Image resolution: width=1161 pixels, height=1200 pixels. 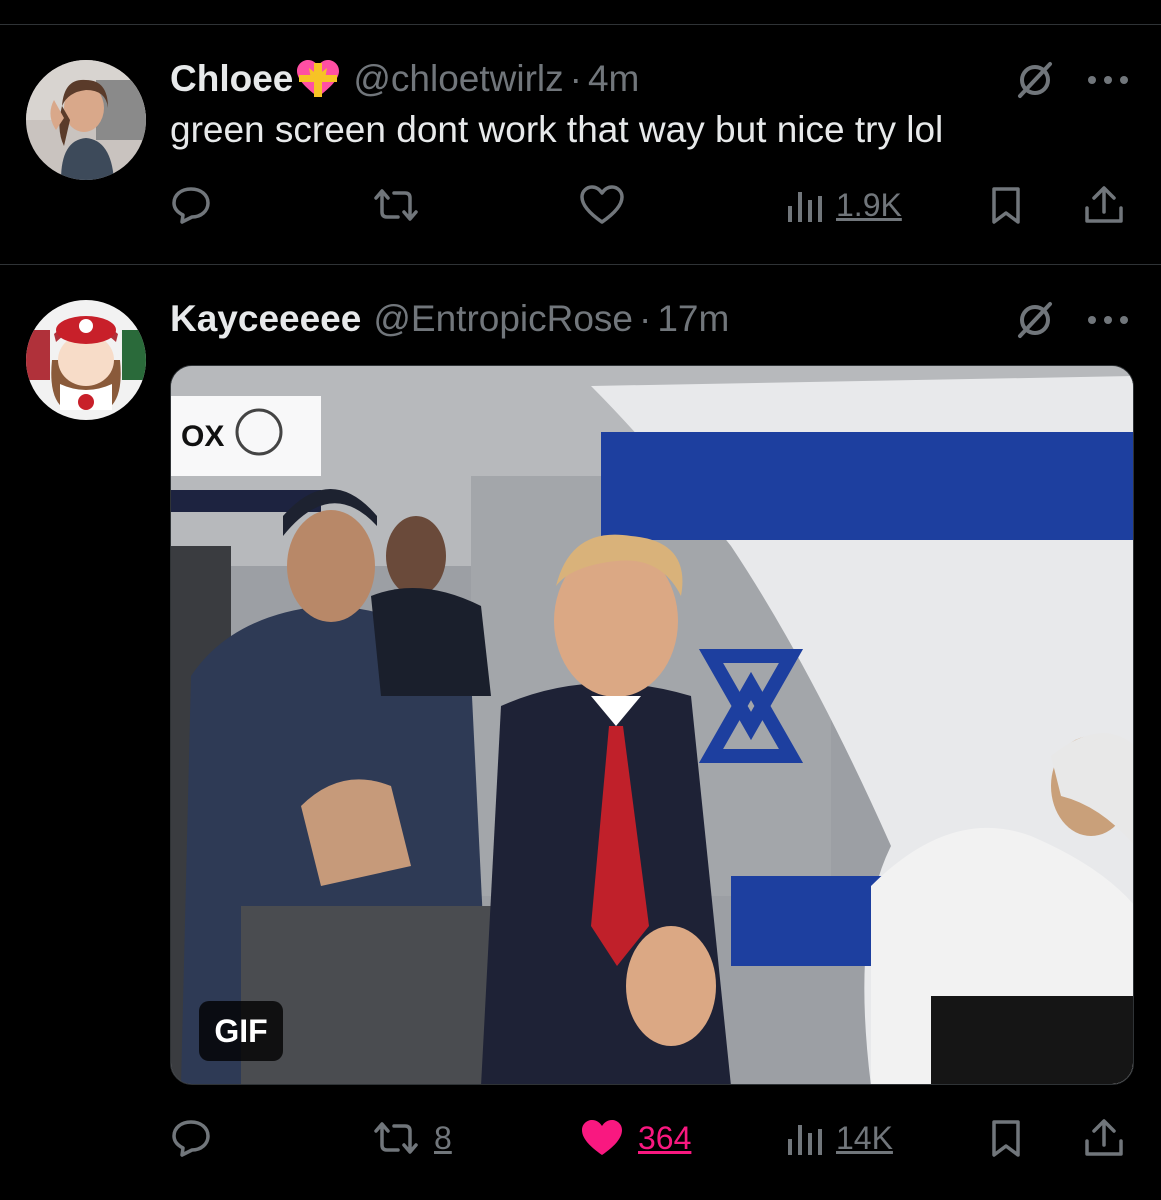 I want to click on tweet-header: Kayceeeee @EntropicRose · 17m, so click(x=449, y=319).